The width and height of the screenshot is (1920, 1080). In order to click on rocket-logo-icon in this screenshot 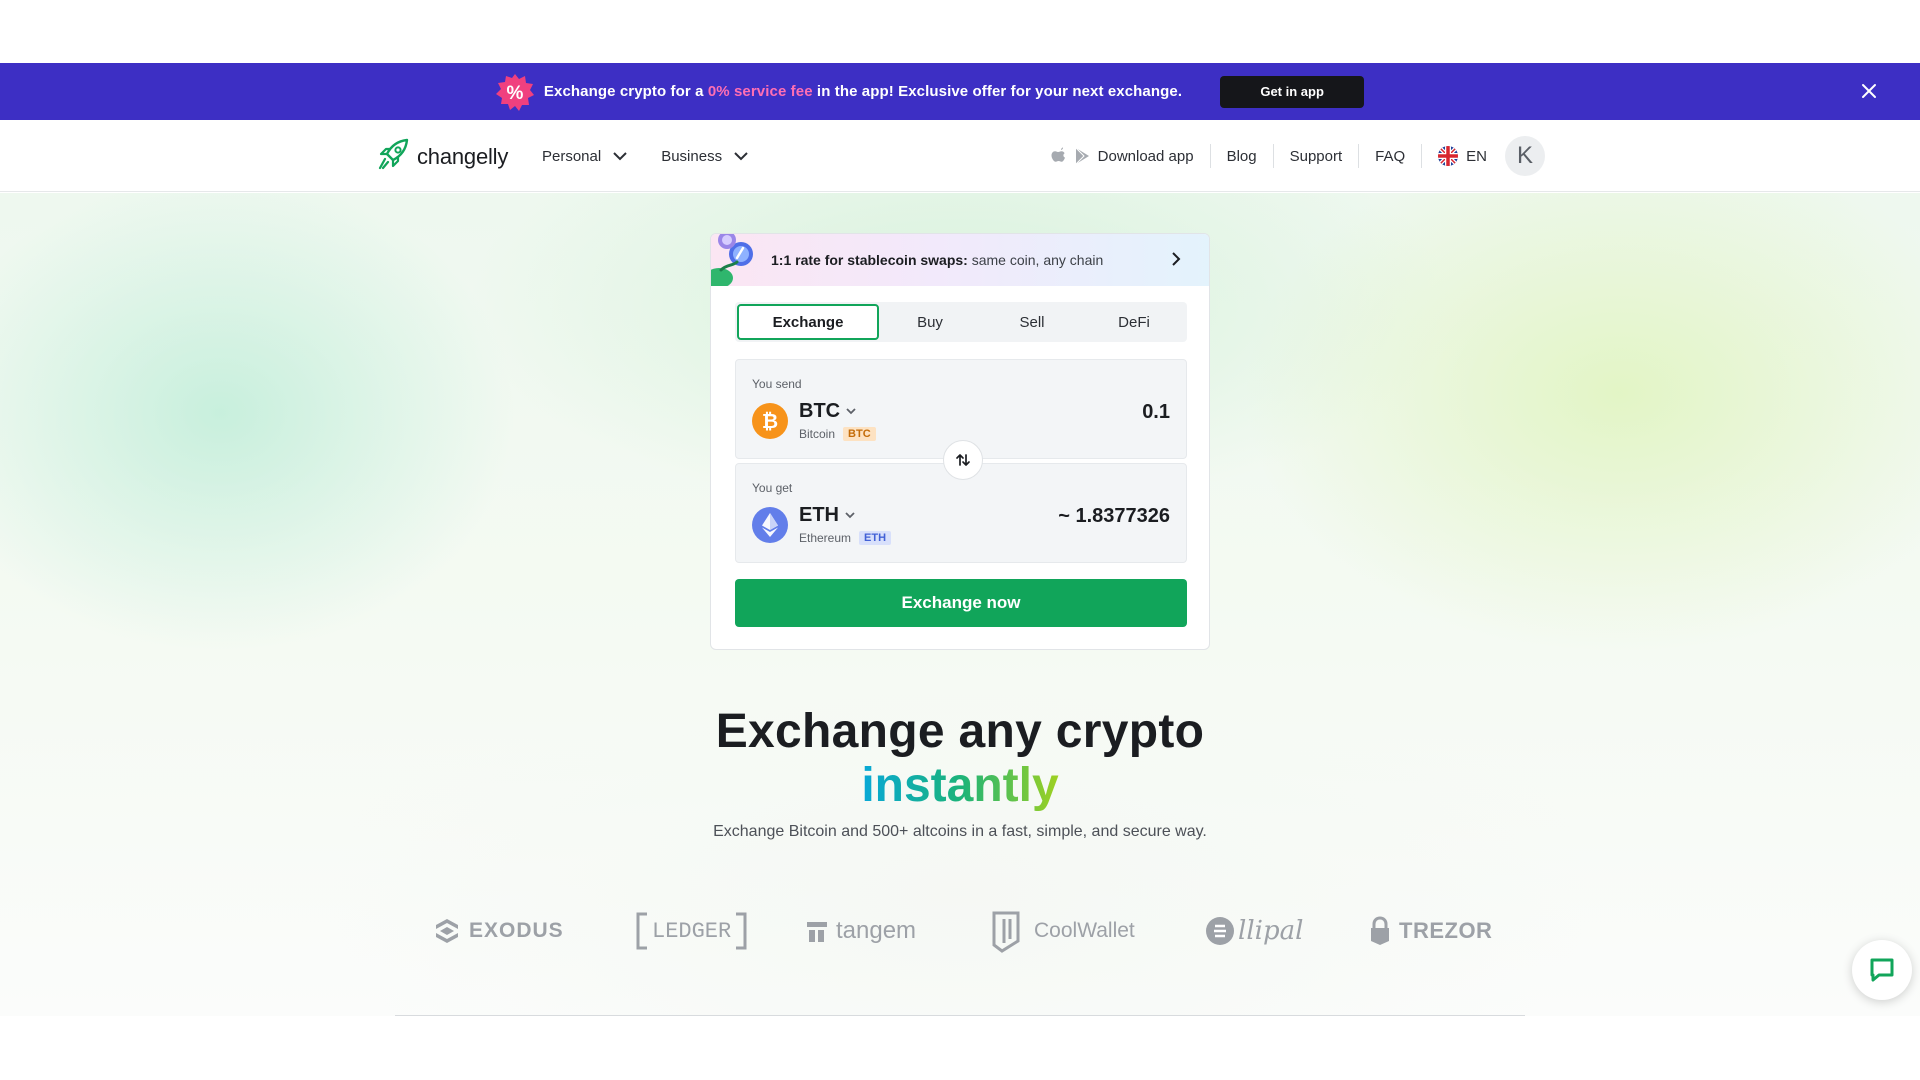, I will do `click(394, 156)`.